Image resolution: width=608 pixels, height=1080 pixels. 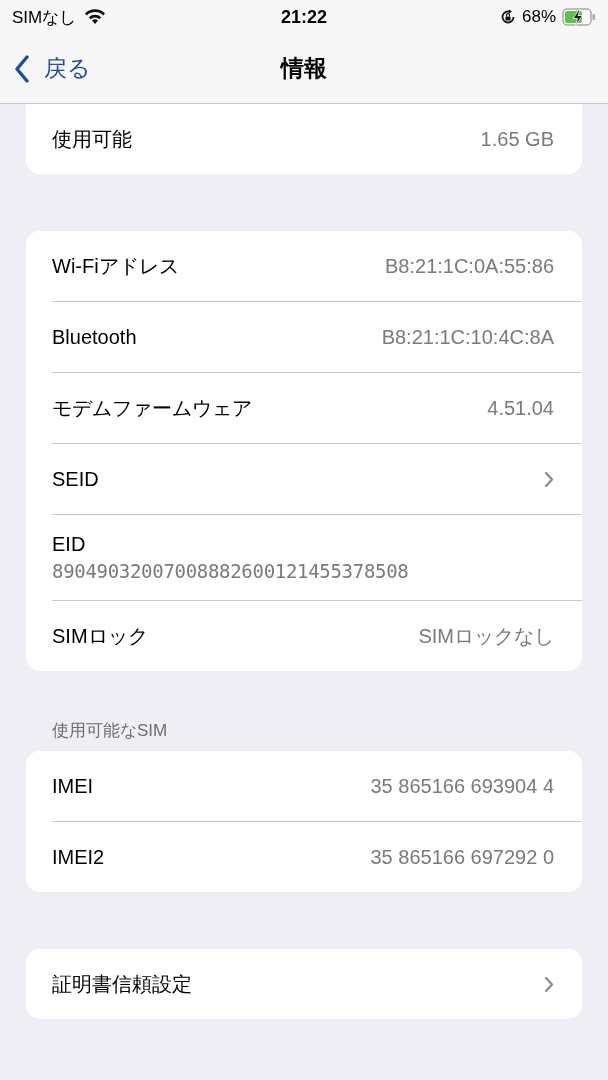 I want to click on row-label: モデムファームウェア, so click(x=152, y=408).